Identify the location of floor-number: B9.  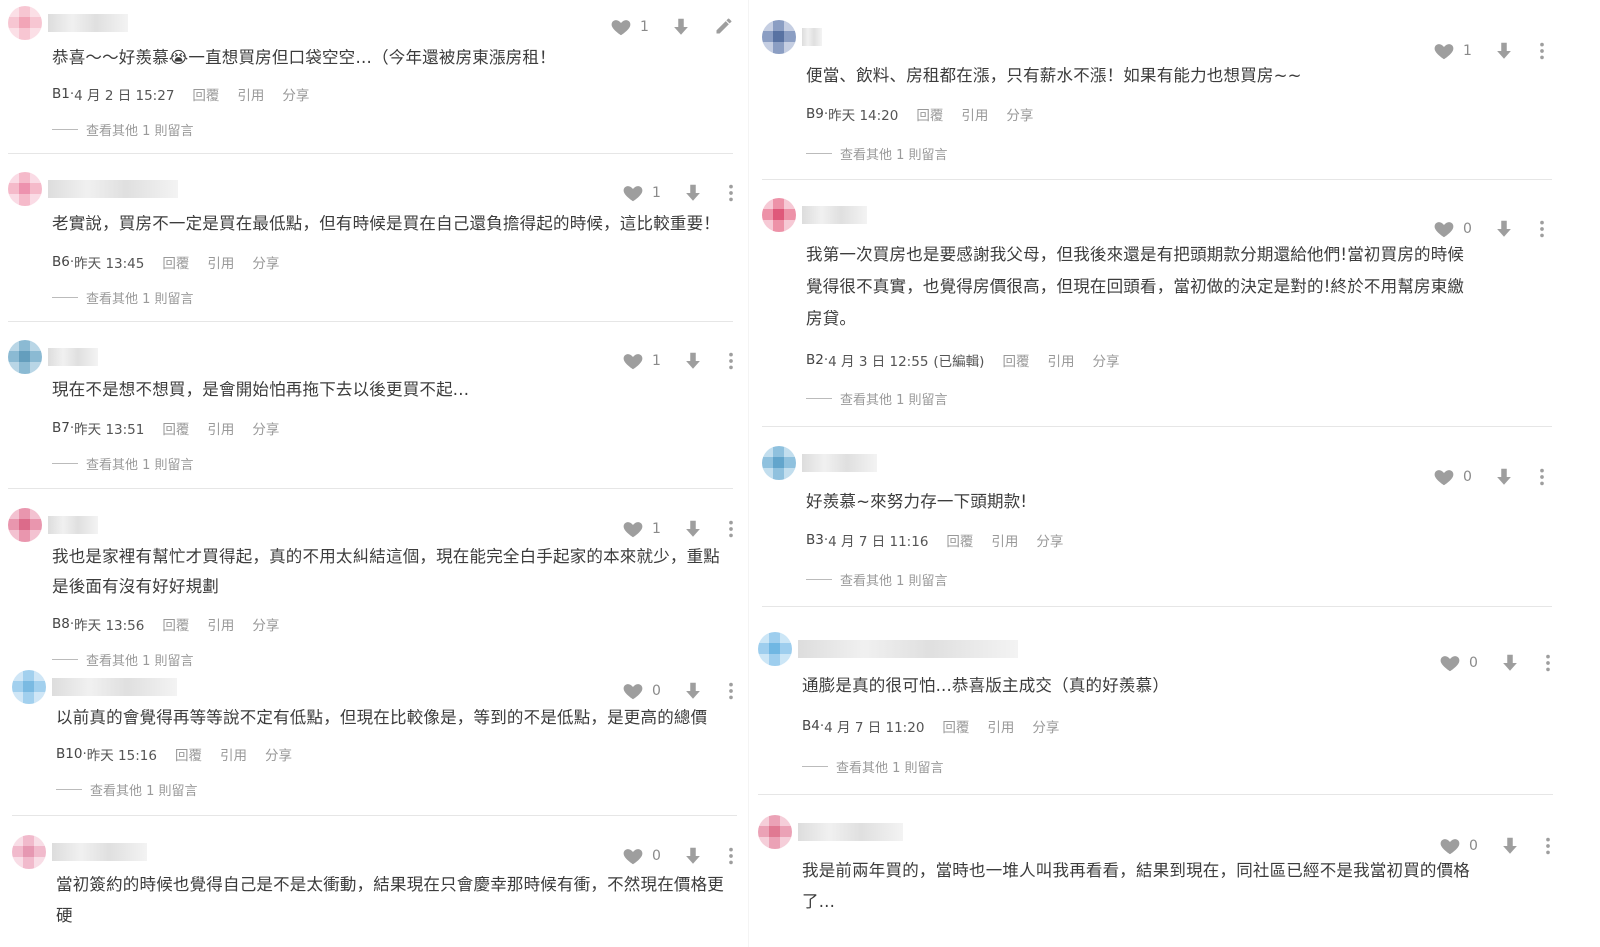
(815, 114).